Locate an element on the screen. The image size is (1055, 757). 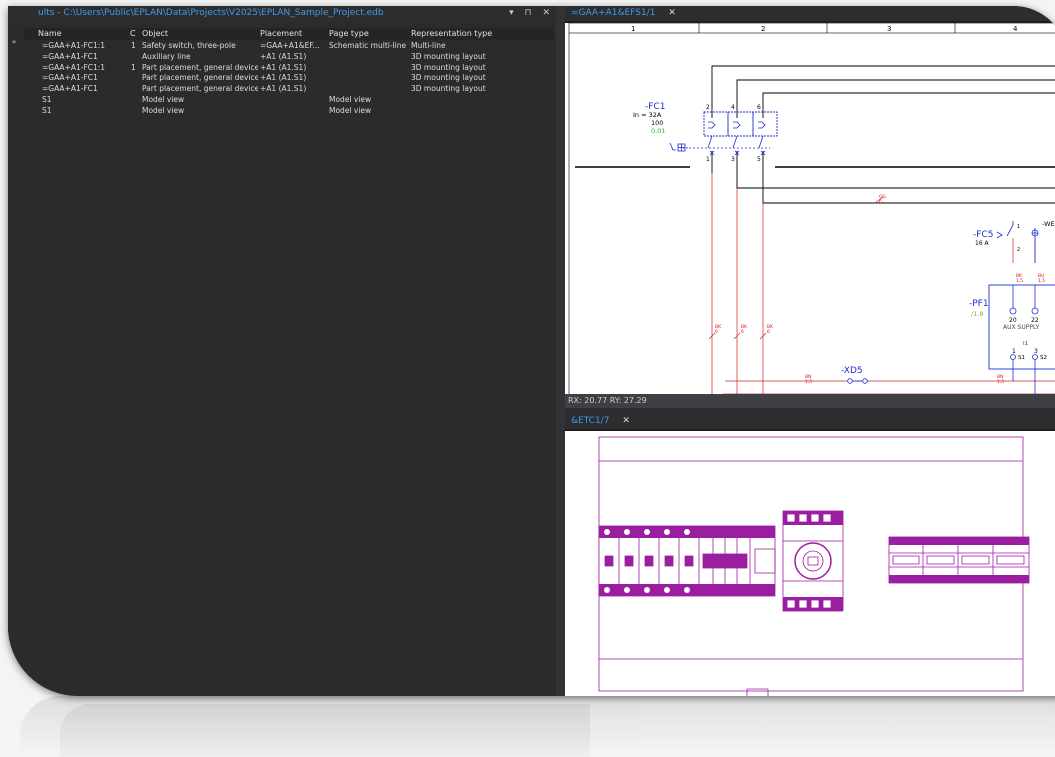
close-icon: ✕ is located at coordinates (546, 13).